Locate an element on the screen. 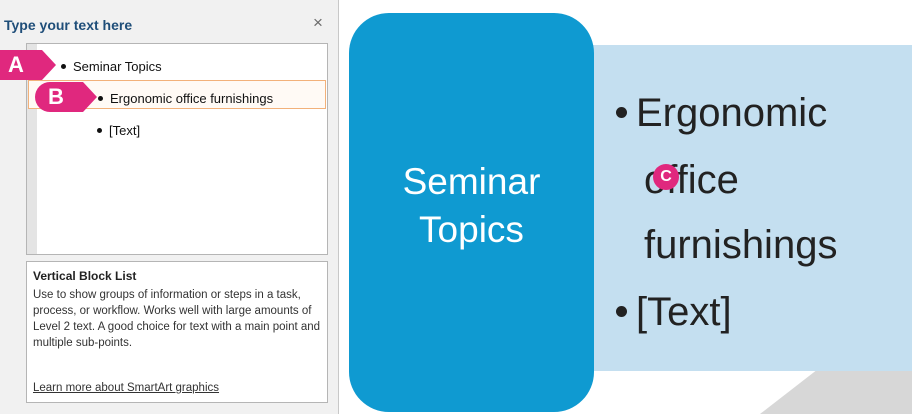  level1-text-line1: Seminar is located at coordinates (471, 181).